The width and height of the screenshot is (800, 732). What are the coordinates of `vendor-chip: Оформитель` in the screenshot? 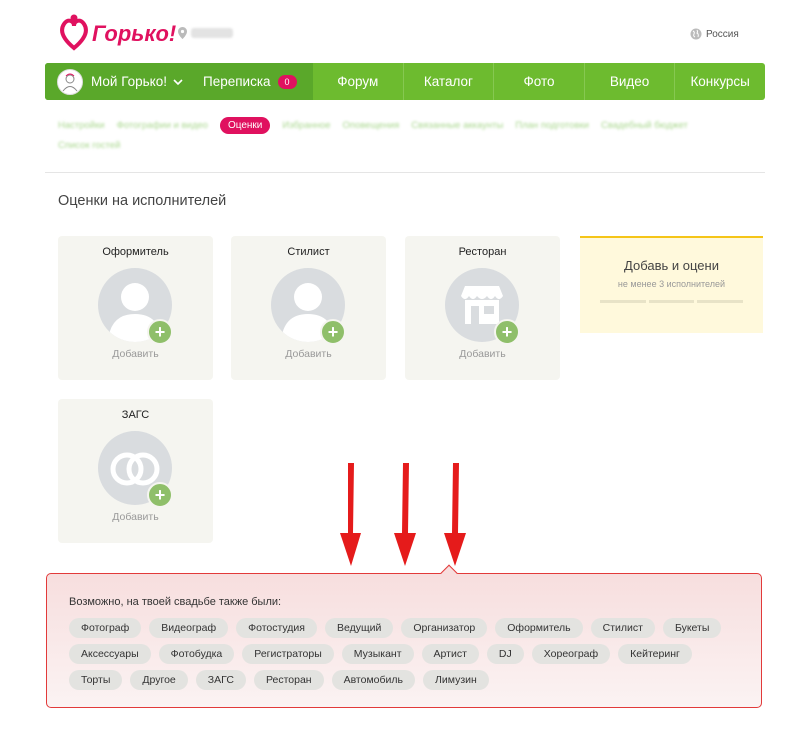 It's located at (539, 628).